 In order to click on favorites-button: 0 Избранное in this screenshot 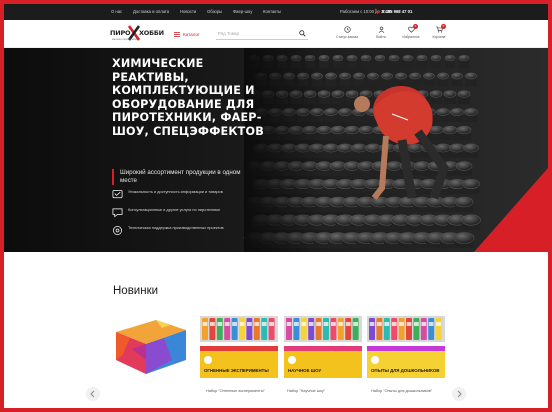, I will do `click(411, 34)`.